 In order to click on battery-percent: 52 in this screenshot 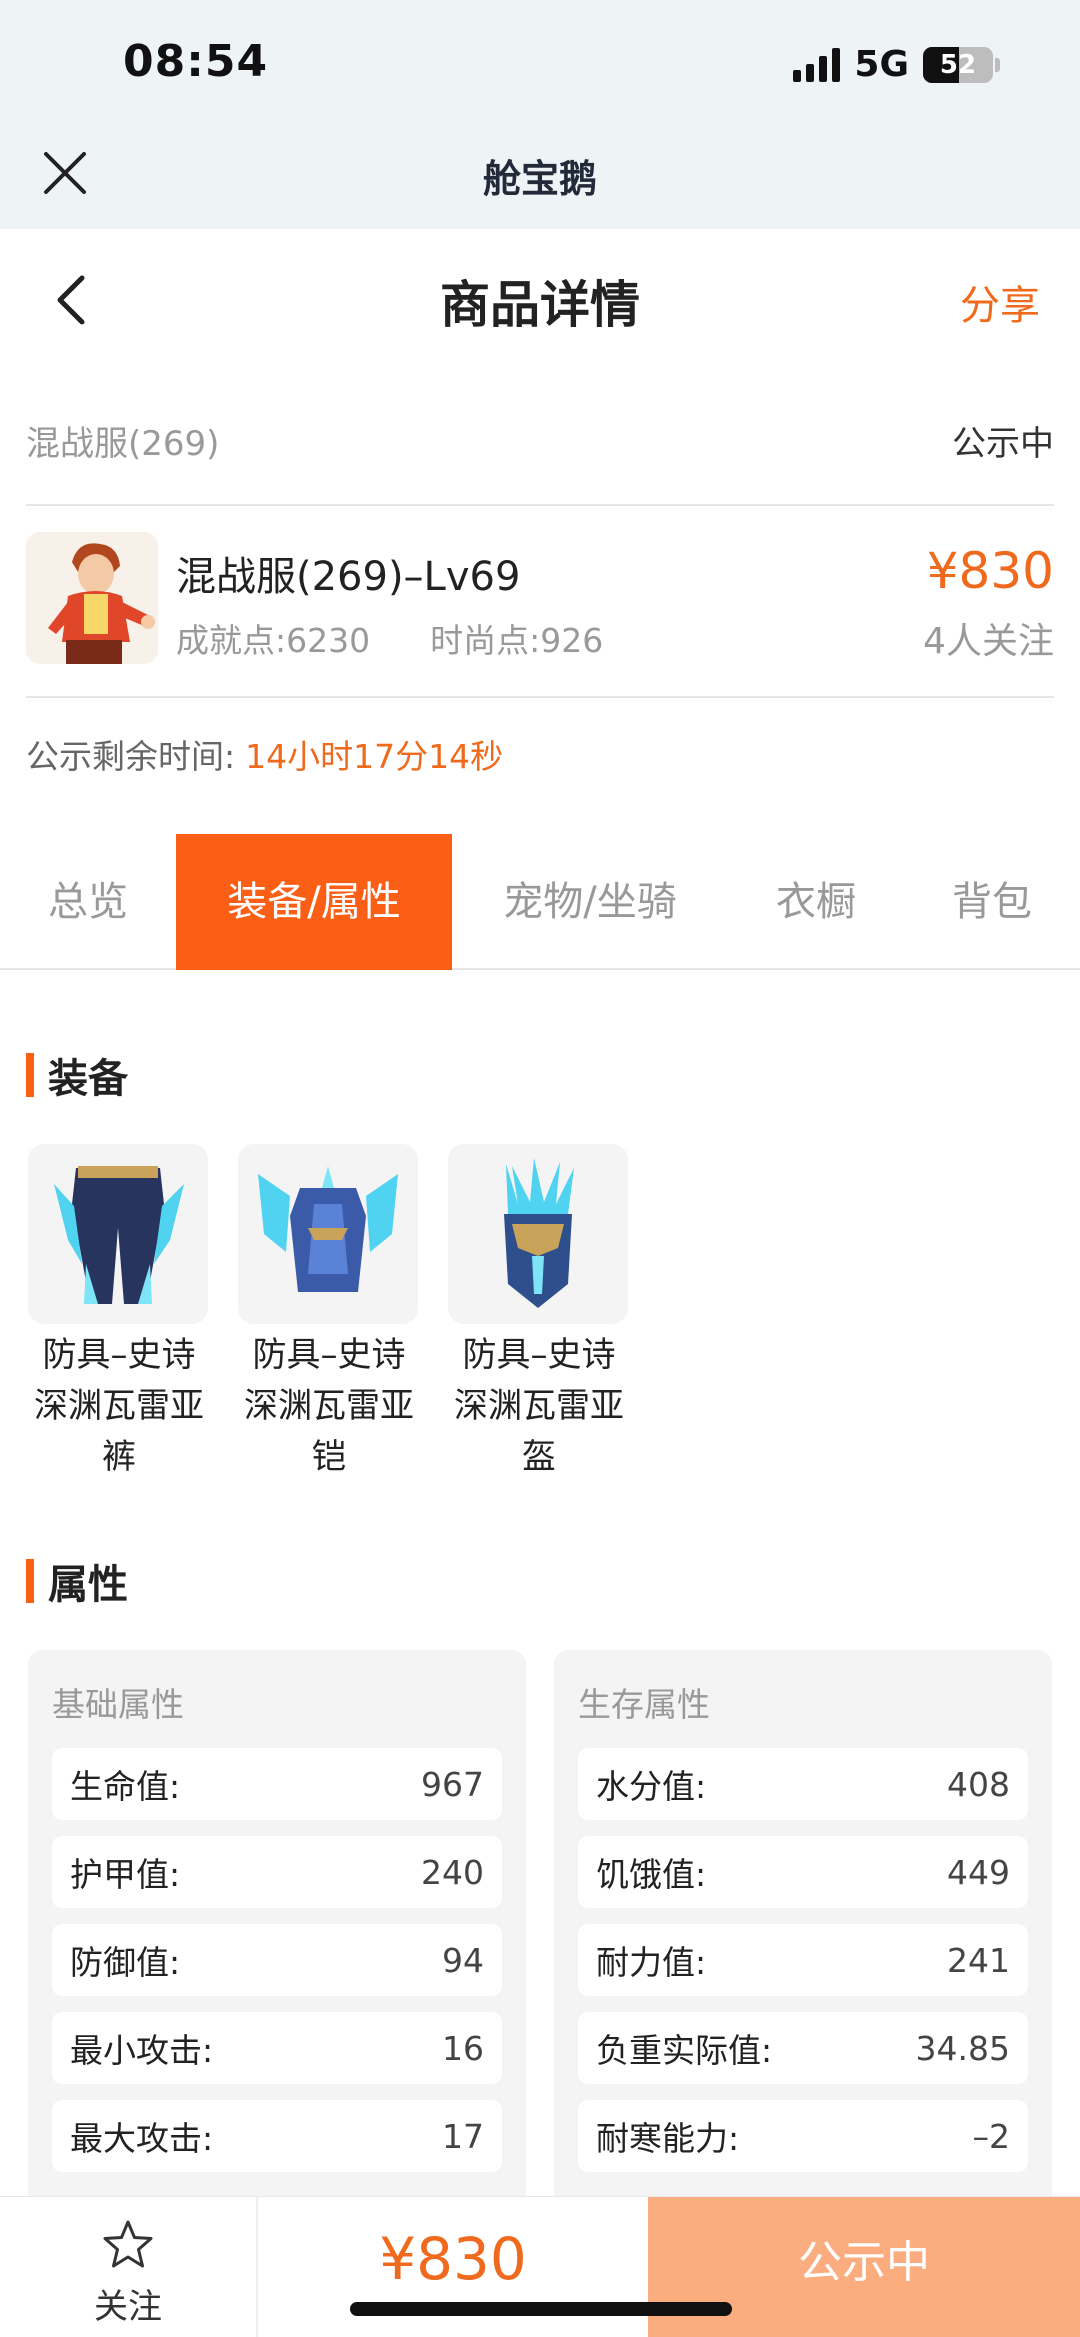, I will do `click(958, 64)`.